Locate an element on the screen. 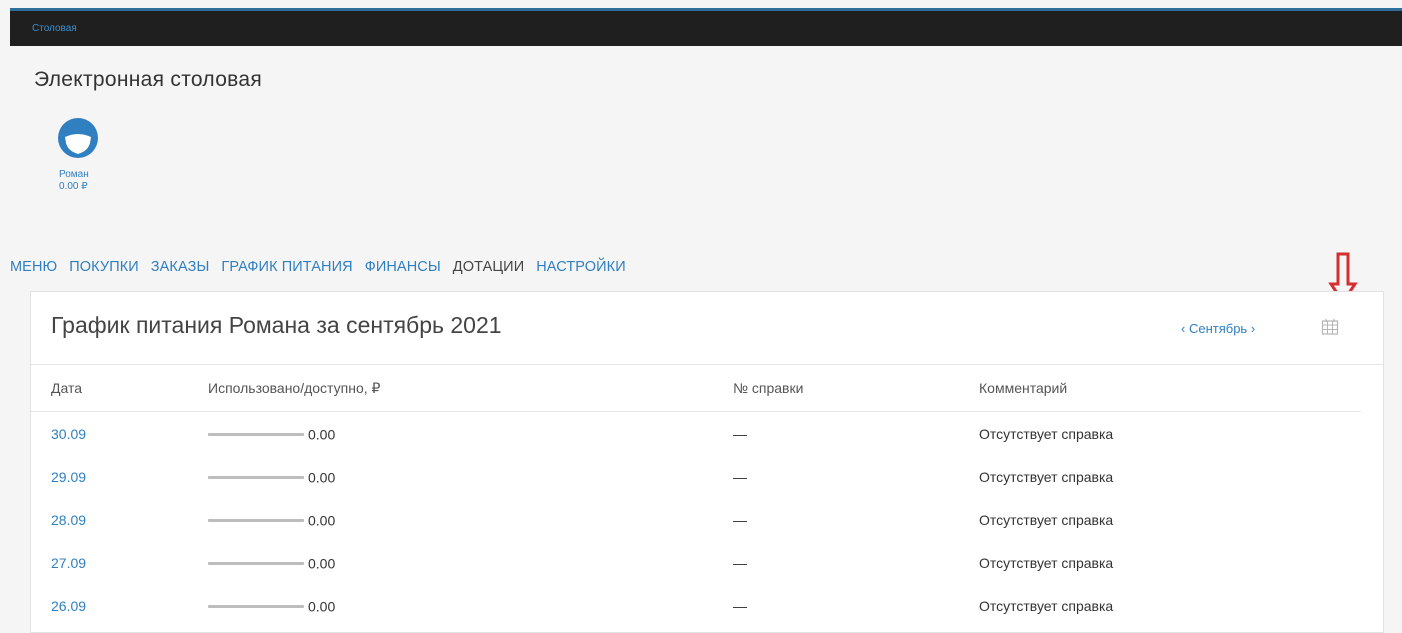 This screenshot has height=633, width=1402. user-balance: 0.00 ₽ is located at coordinates (73, 186).